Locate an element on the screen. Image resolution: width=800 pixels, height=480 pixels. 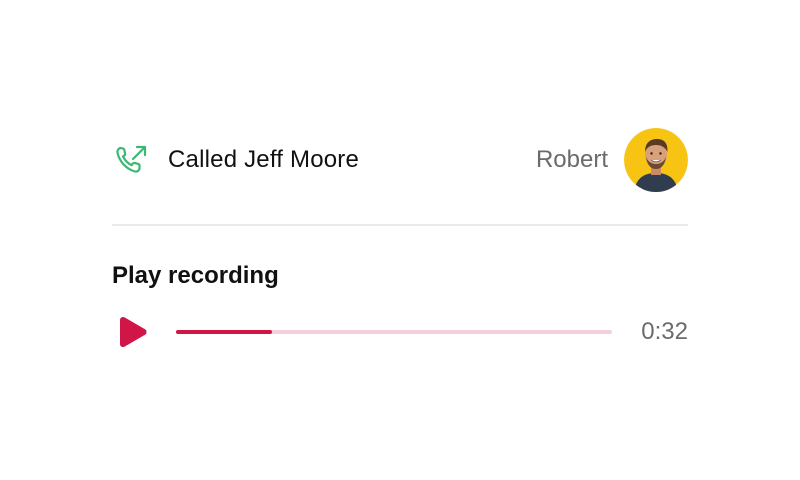
play-button is located at coordinates (132, 332).